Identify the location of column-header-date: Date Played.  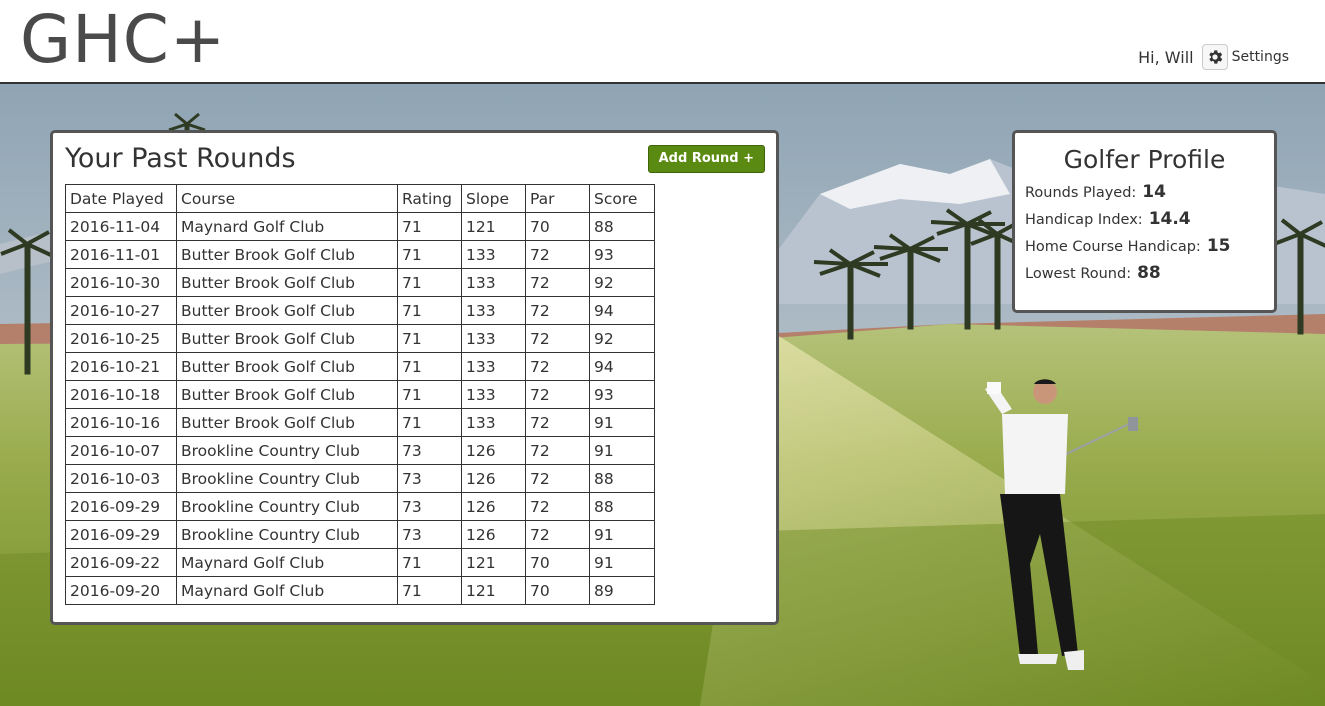
(121, 198).